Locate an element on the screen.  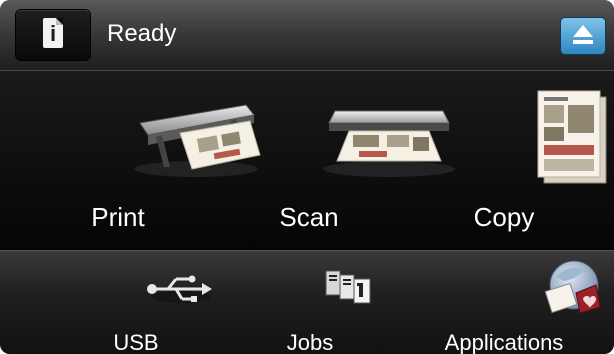
applications-tile: Applications is located at coordinates (518, 302).